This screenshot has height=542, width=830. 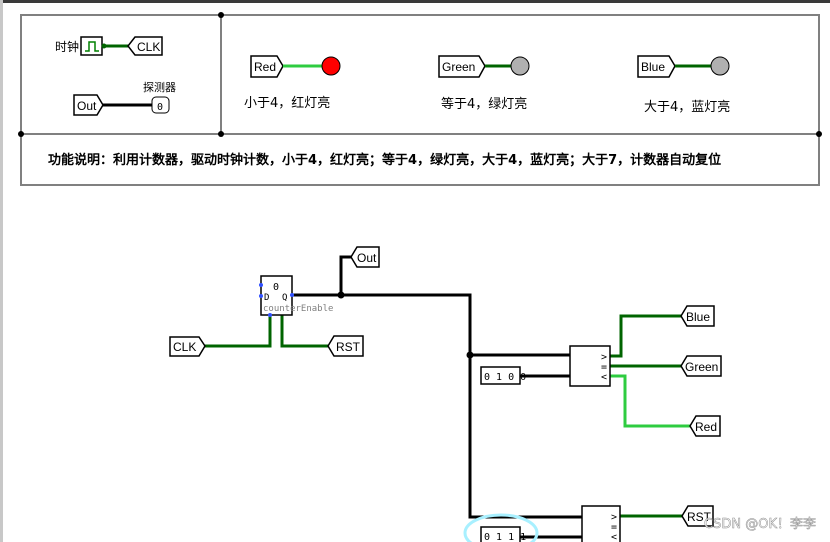 What do you see at coordinates (520, 66) in the screenshot?
I see `green-led-icon` at bounding box center [520, 66].